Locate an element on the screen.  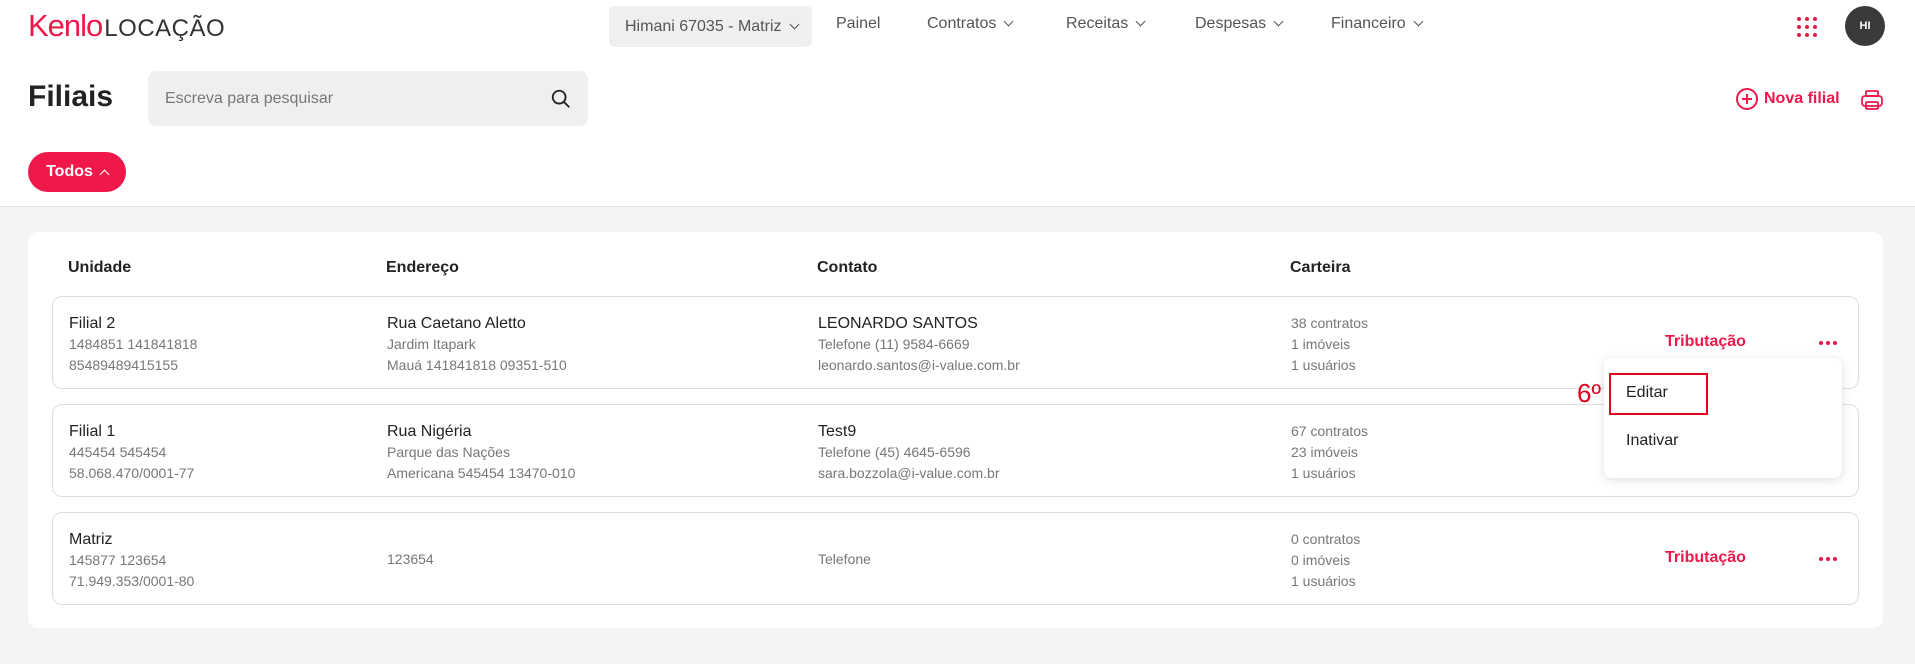
menu-item-inativar: Inativar is located at coordinates (1652, 441).